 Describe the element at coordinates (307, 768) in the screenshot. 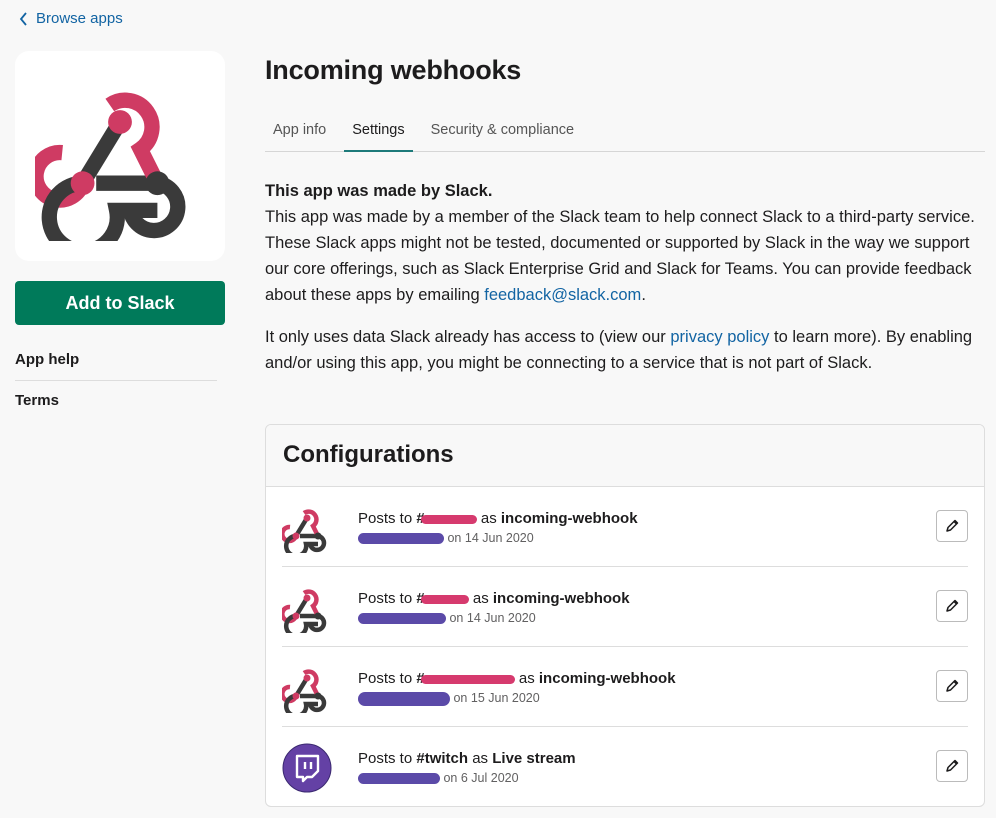

I see `twitch-icon` at that location.